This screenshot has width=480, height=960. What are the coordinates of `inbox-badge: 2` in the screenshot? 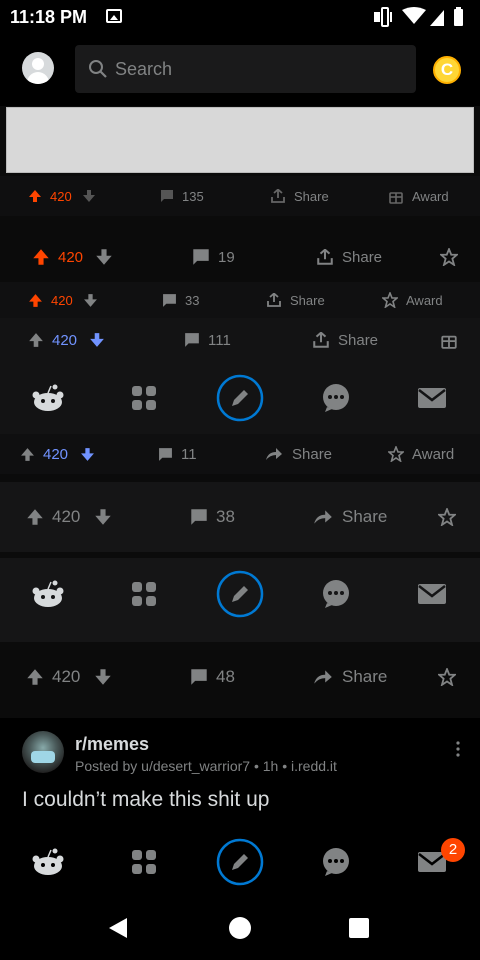 It's located at (453, 850).